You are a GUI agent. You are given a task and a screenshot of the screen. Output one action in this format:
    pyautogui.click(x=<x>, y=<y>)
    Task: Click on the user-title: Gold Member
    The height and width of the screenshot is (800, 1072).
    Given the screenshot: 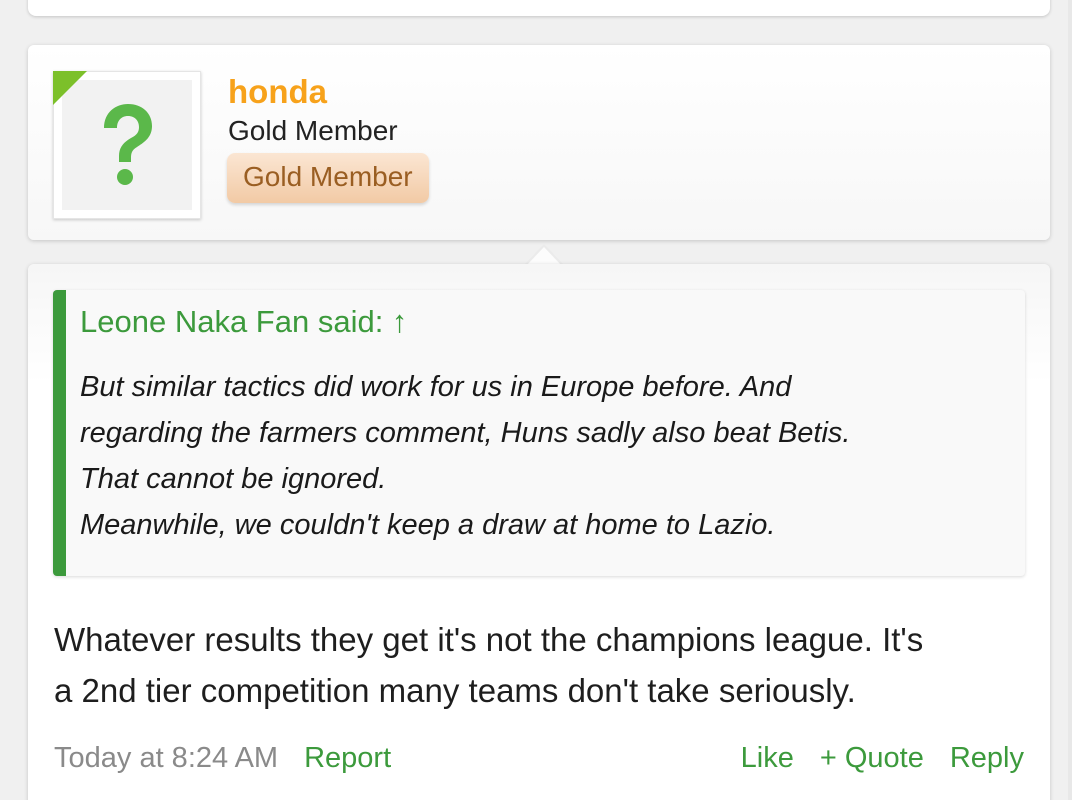 What is the action you would take?
    pyautogui.click(x=313, y=130)
    